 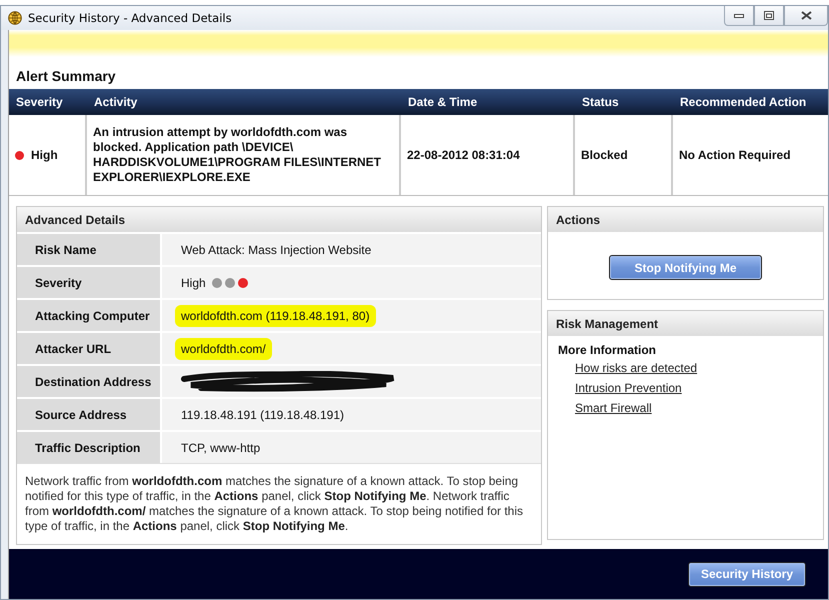 I want to click on detail-label: Destination Address, so click(x=89, y=381).